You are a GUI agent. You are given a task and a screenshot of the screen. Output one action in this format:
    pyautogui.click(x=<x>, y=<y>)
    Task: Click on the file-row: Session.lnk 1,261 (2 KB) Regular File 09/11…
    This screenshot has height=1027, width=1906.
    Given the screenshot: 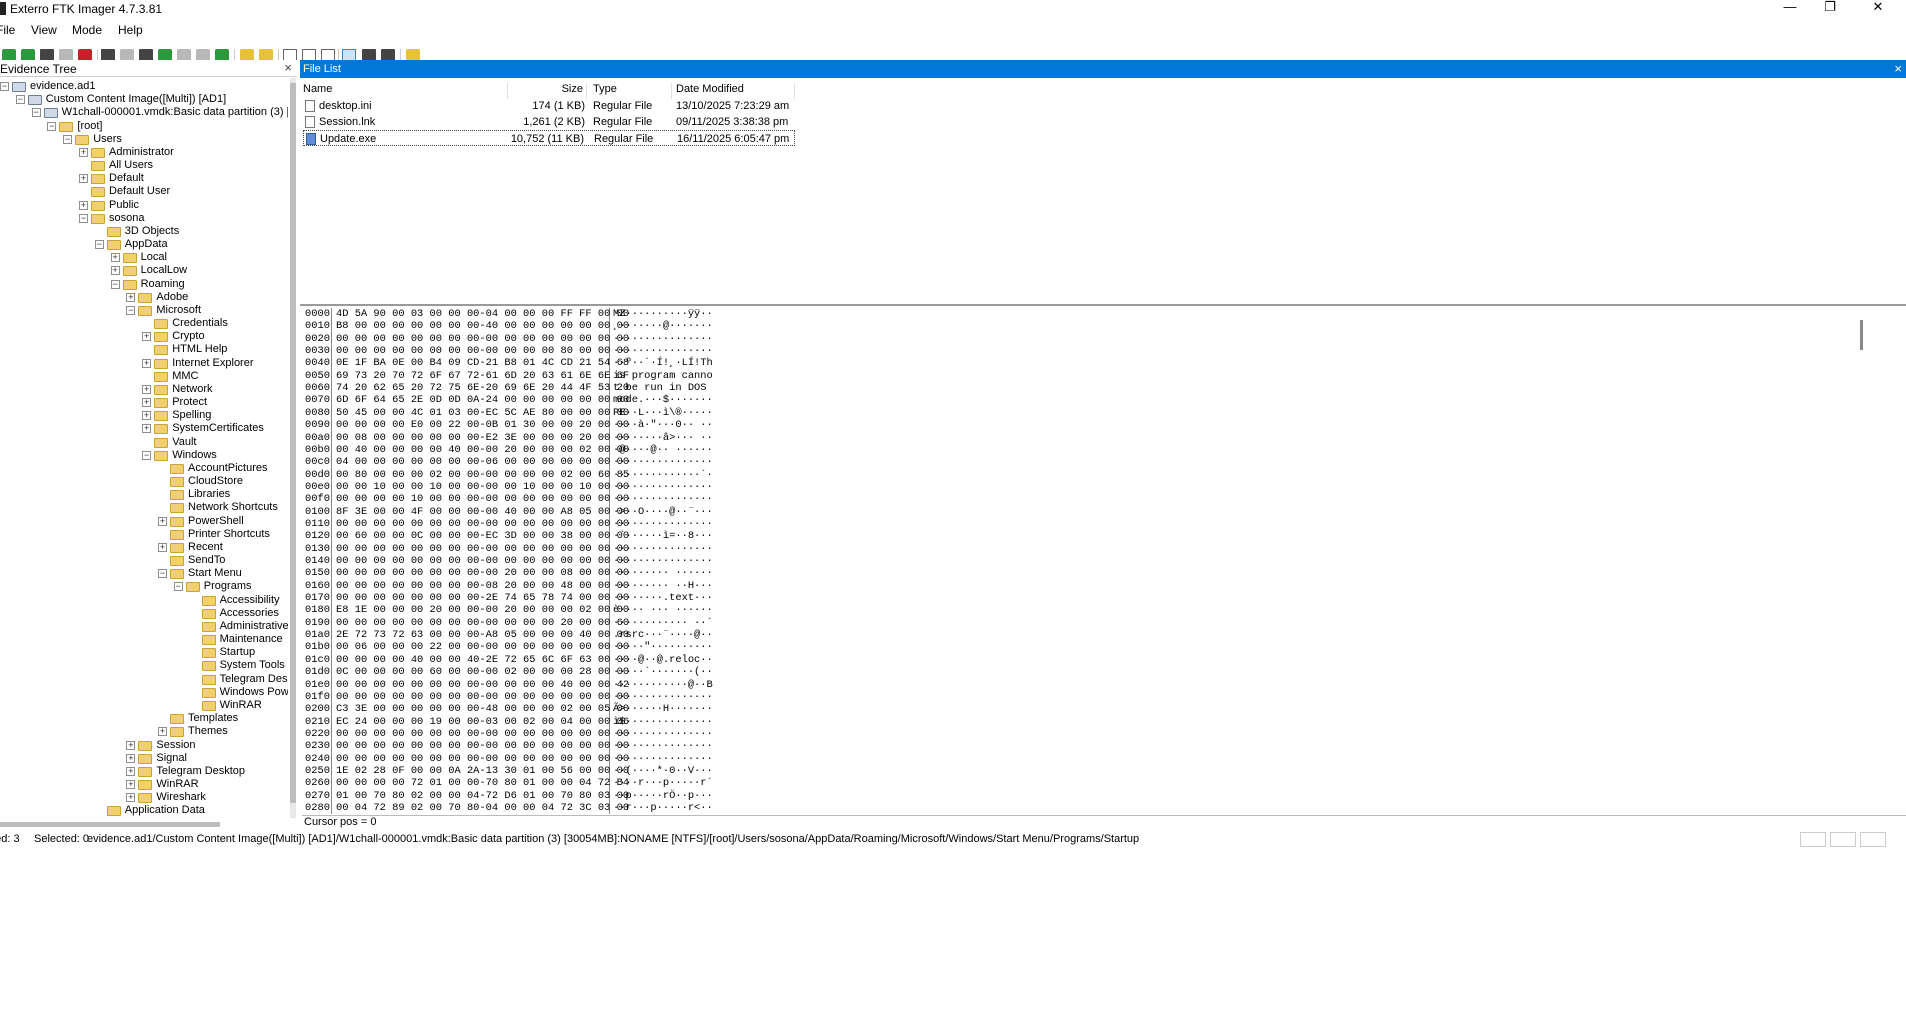 What is the action you would take?
    pyautogui.click(x=549, y=122)
    